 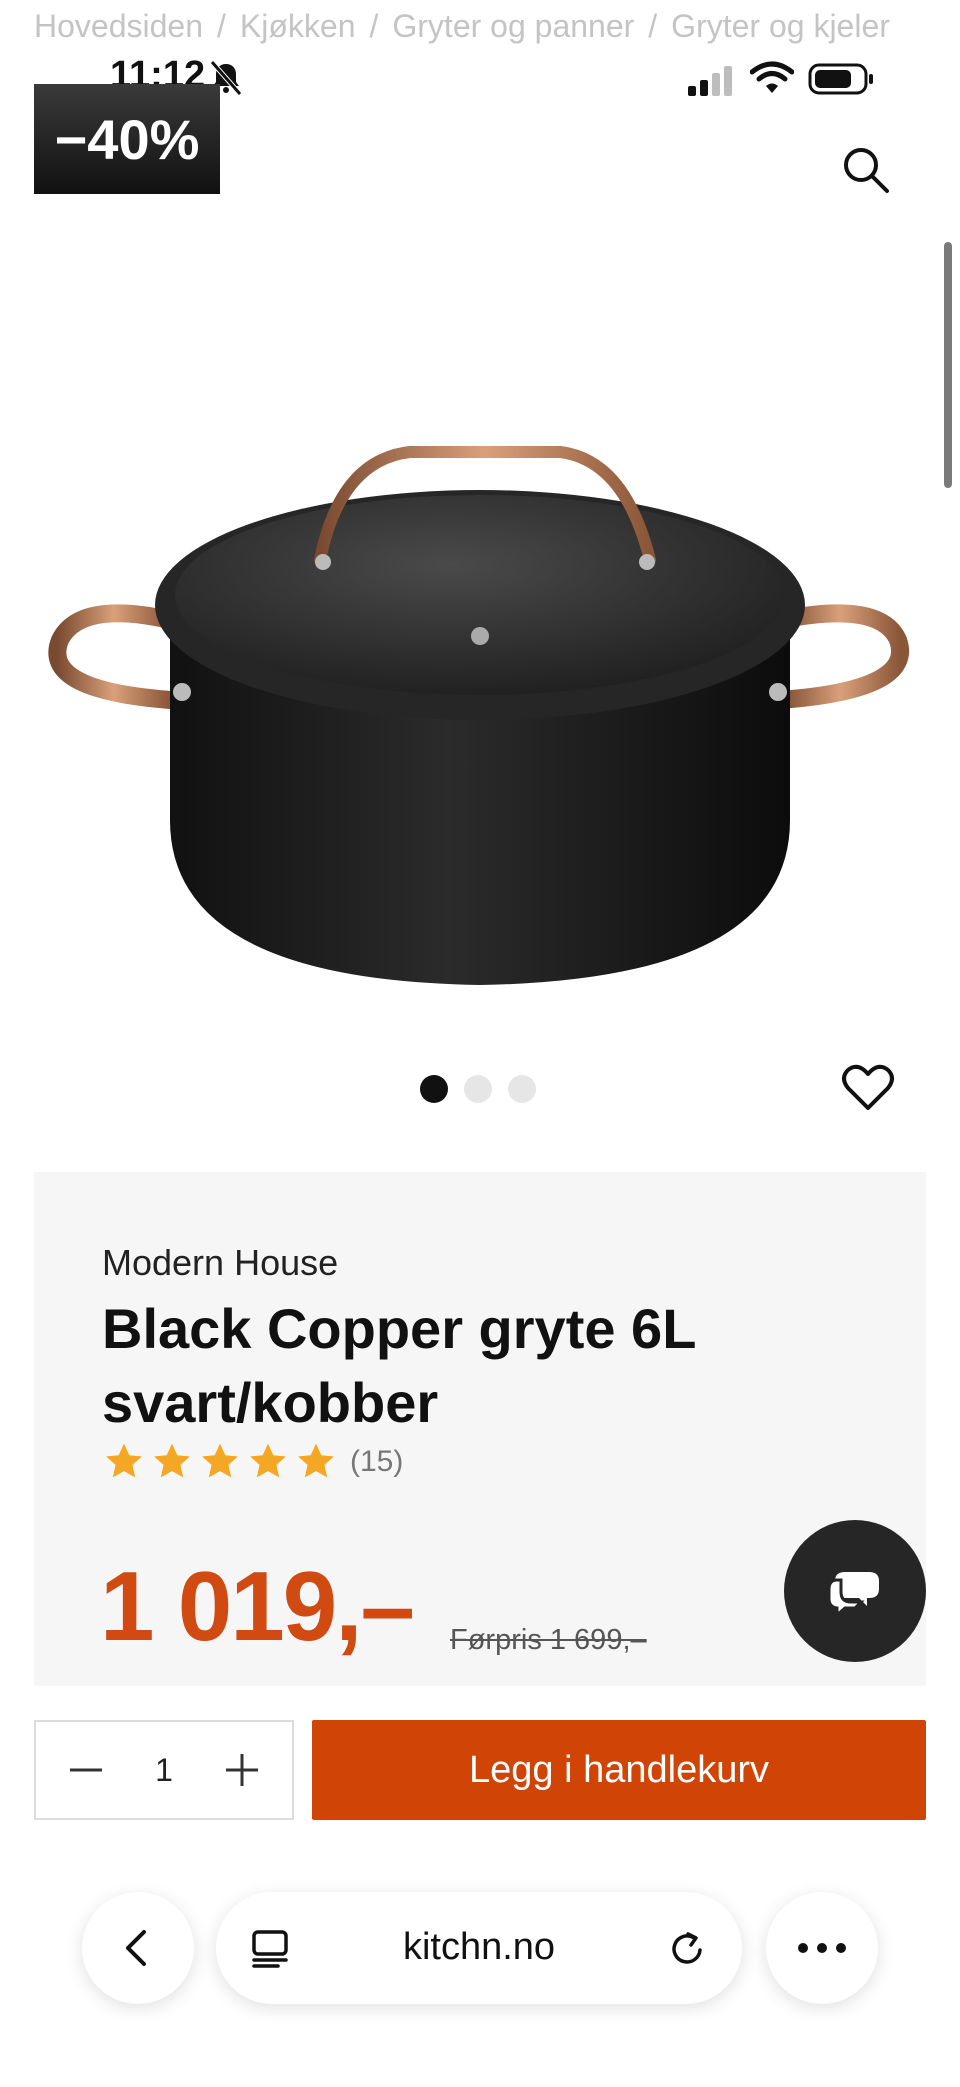 I want to click on reload-icon, so click(x=687, y=1949).